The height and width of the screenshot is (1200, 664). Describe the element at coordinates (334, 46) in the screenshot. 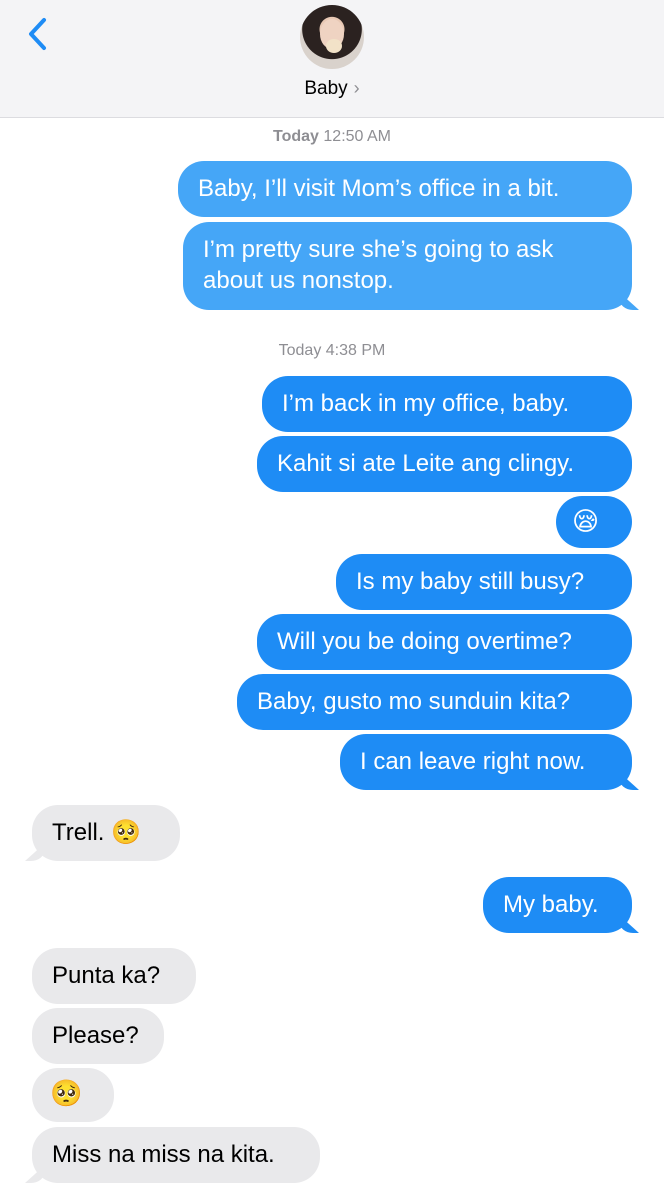

I see `avatar-hand` at that location.